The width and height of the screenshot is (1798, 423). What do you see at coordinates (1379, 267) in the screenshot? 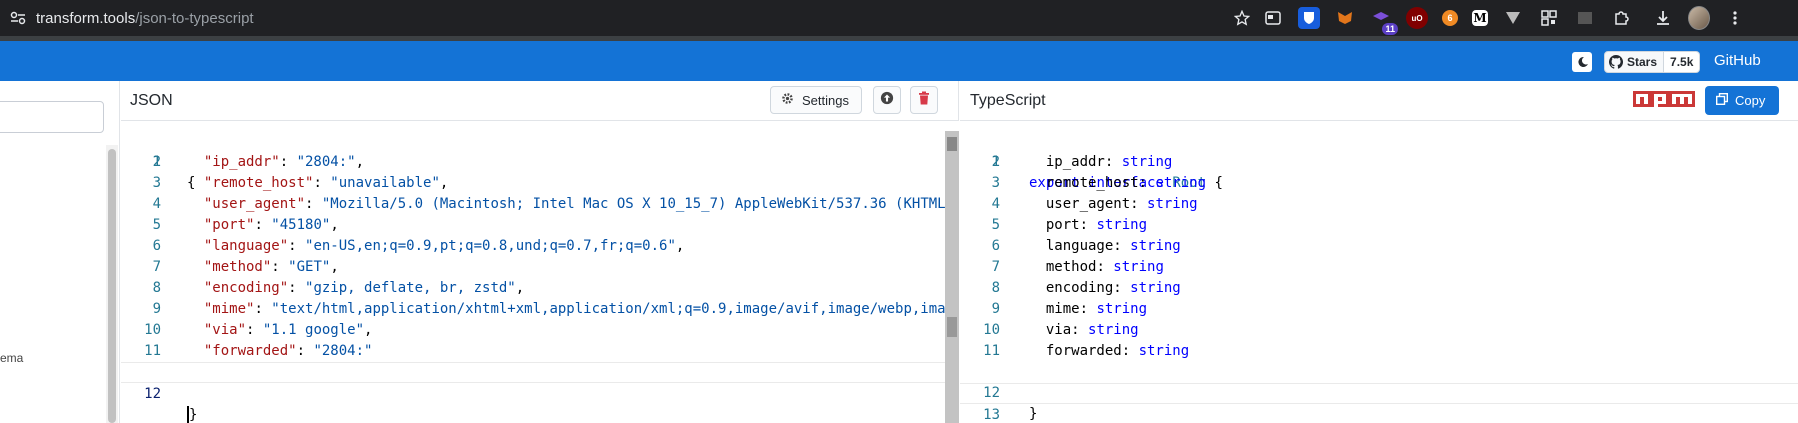
I see `code-line: 7 method: string` at bounding box center [1379, 267].